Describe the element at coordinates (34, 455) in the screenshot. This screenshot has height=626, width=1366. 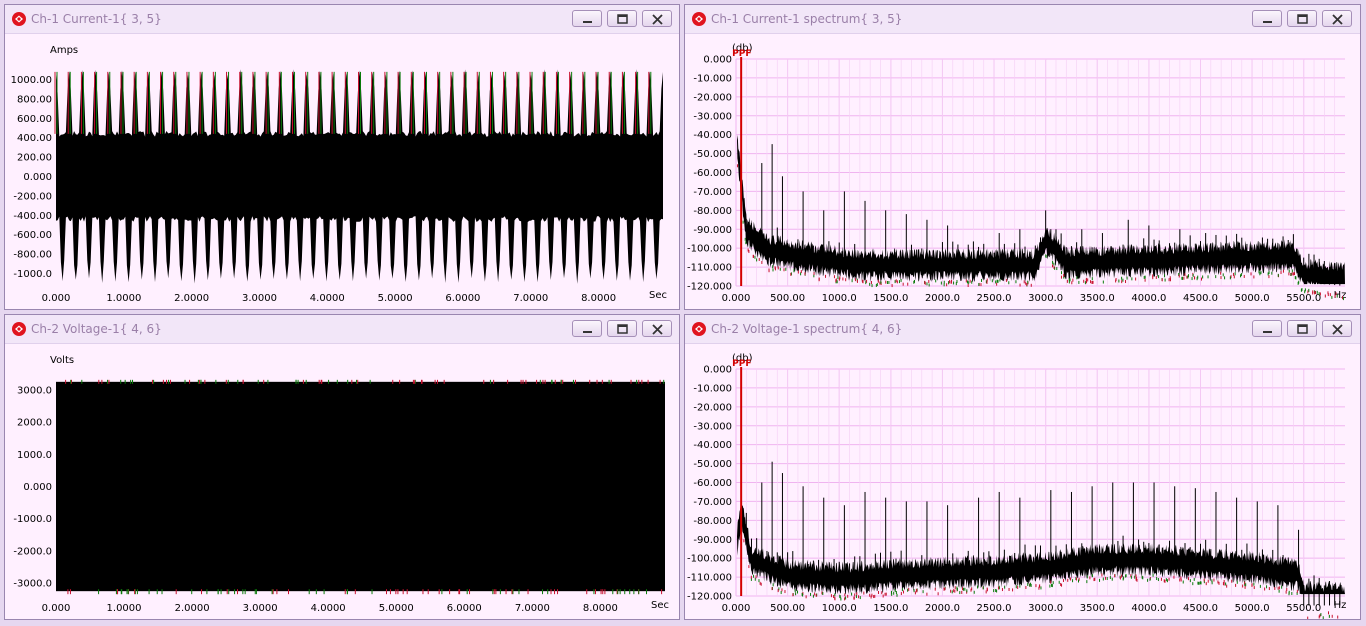
I see `y-tick-label: 1000.0` at that location.